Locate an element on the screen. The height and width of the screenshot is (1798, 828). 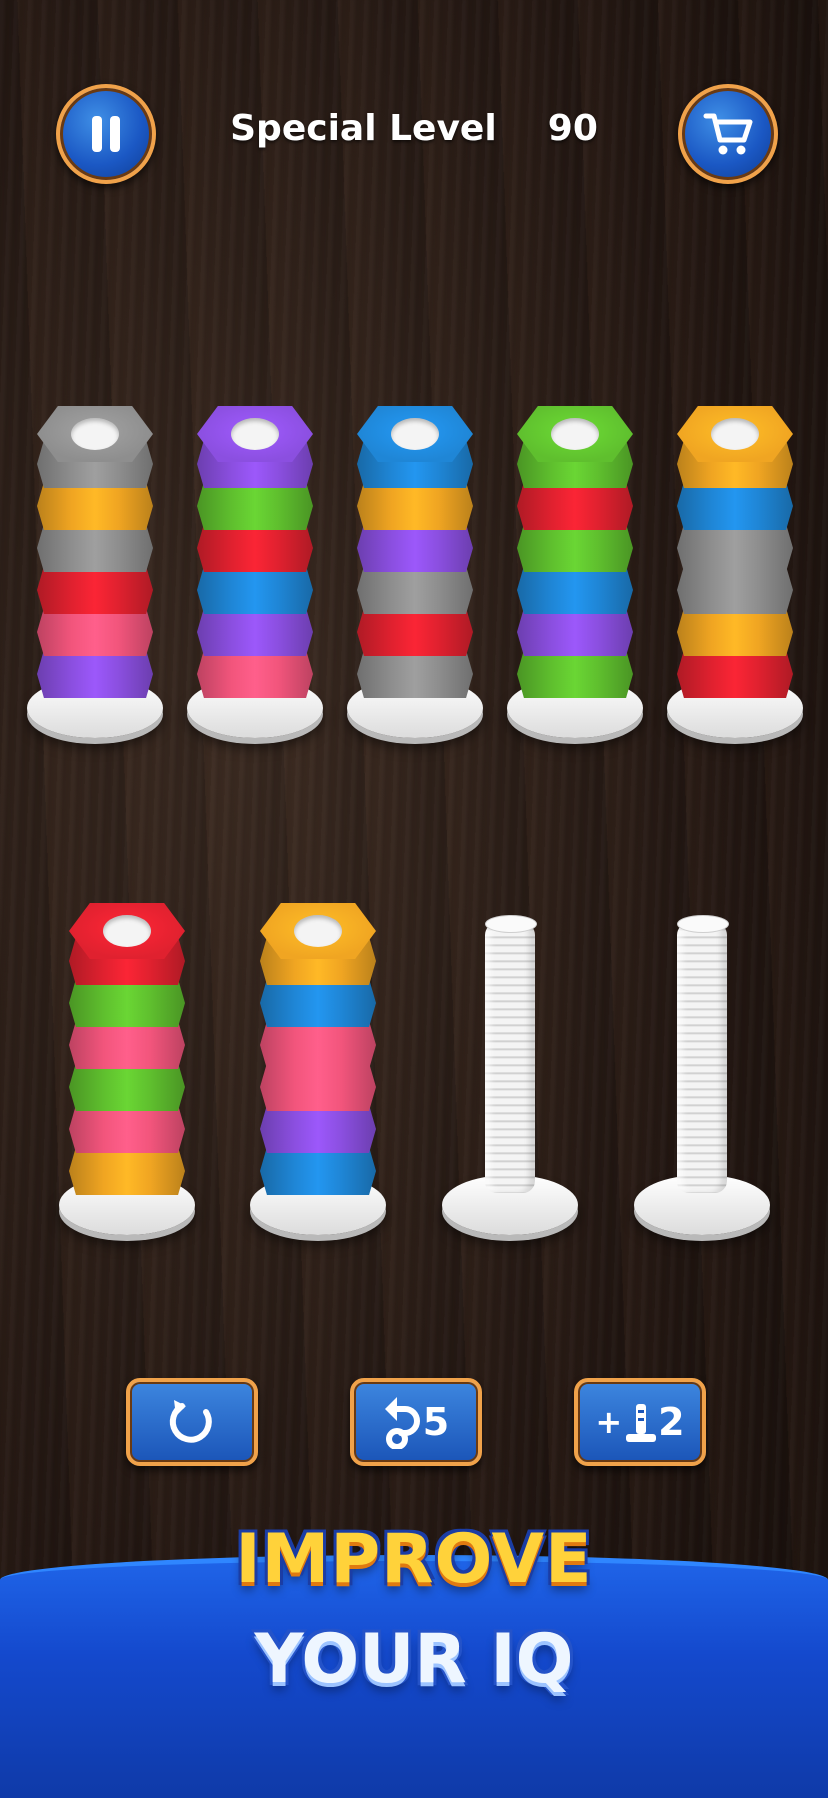
undo-button: 5 is located at coordinates (416, 1422).